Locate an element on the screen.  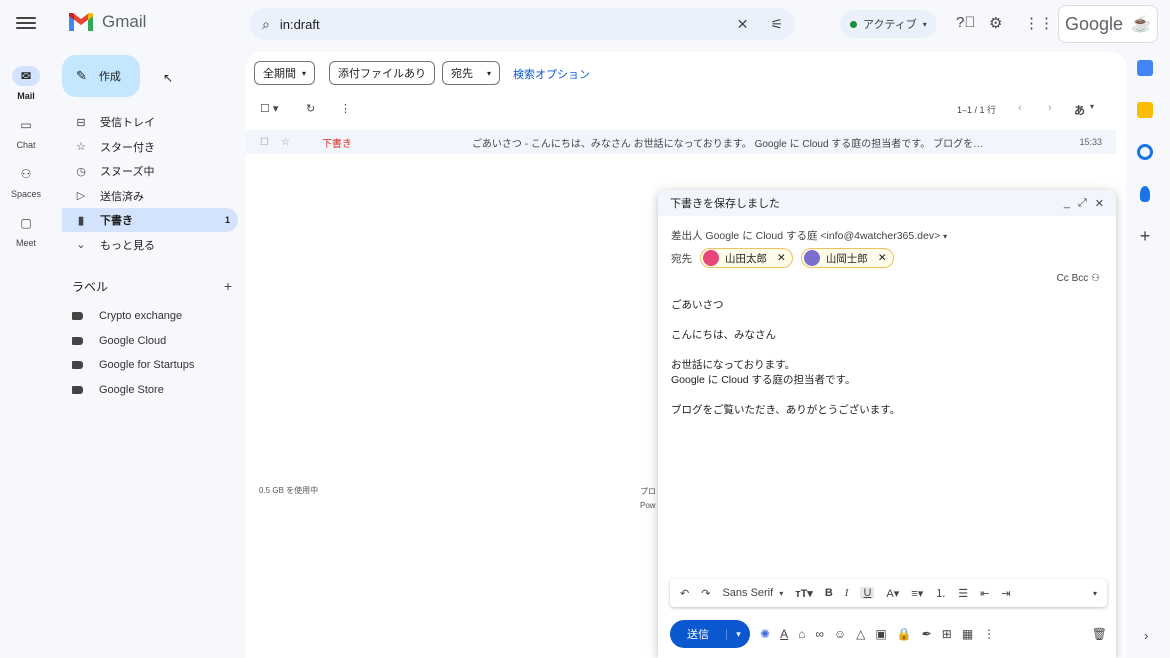
cc-bcc-toggle: Cc Bcc ⚇ is located at coordinates (1078, 278).